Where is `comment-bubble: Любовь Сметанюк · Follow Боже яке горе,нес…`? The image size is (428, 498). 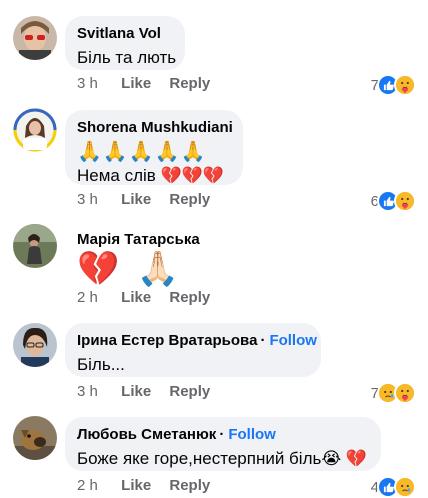 comment-bubble: Любовь Сметанюк · Follow Боже яке горе,нес… is located at coordinates (223, 444).